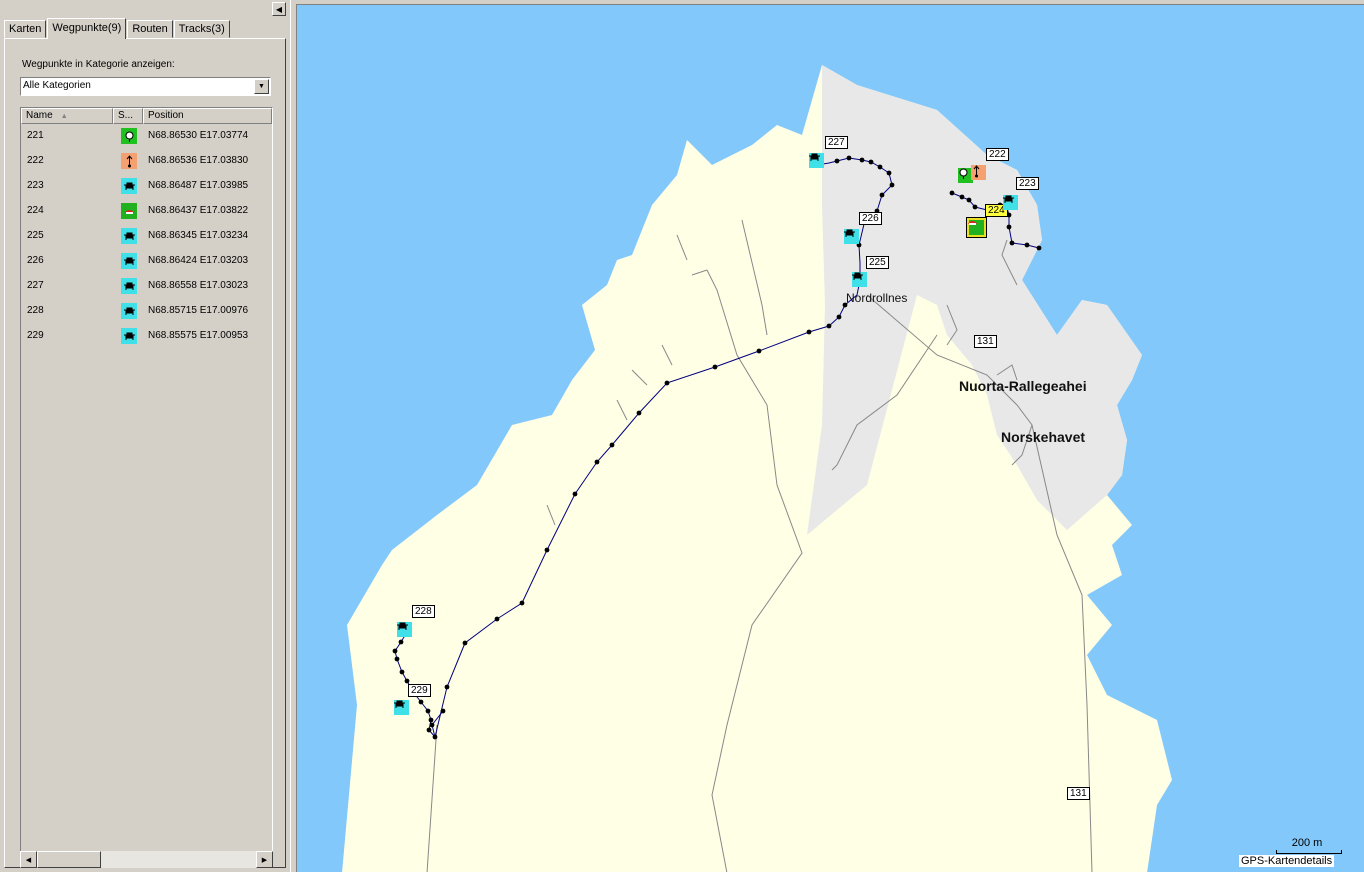 The width and height of the screenshot is (1364, 872). I want to click on waypoint-row: 225 N68.86345 E17.03234, so click(146, 236).